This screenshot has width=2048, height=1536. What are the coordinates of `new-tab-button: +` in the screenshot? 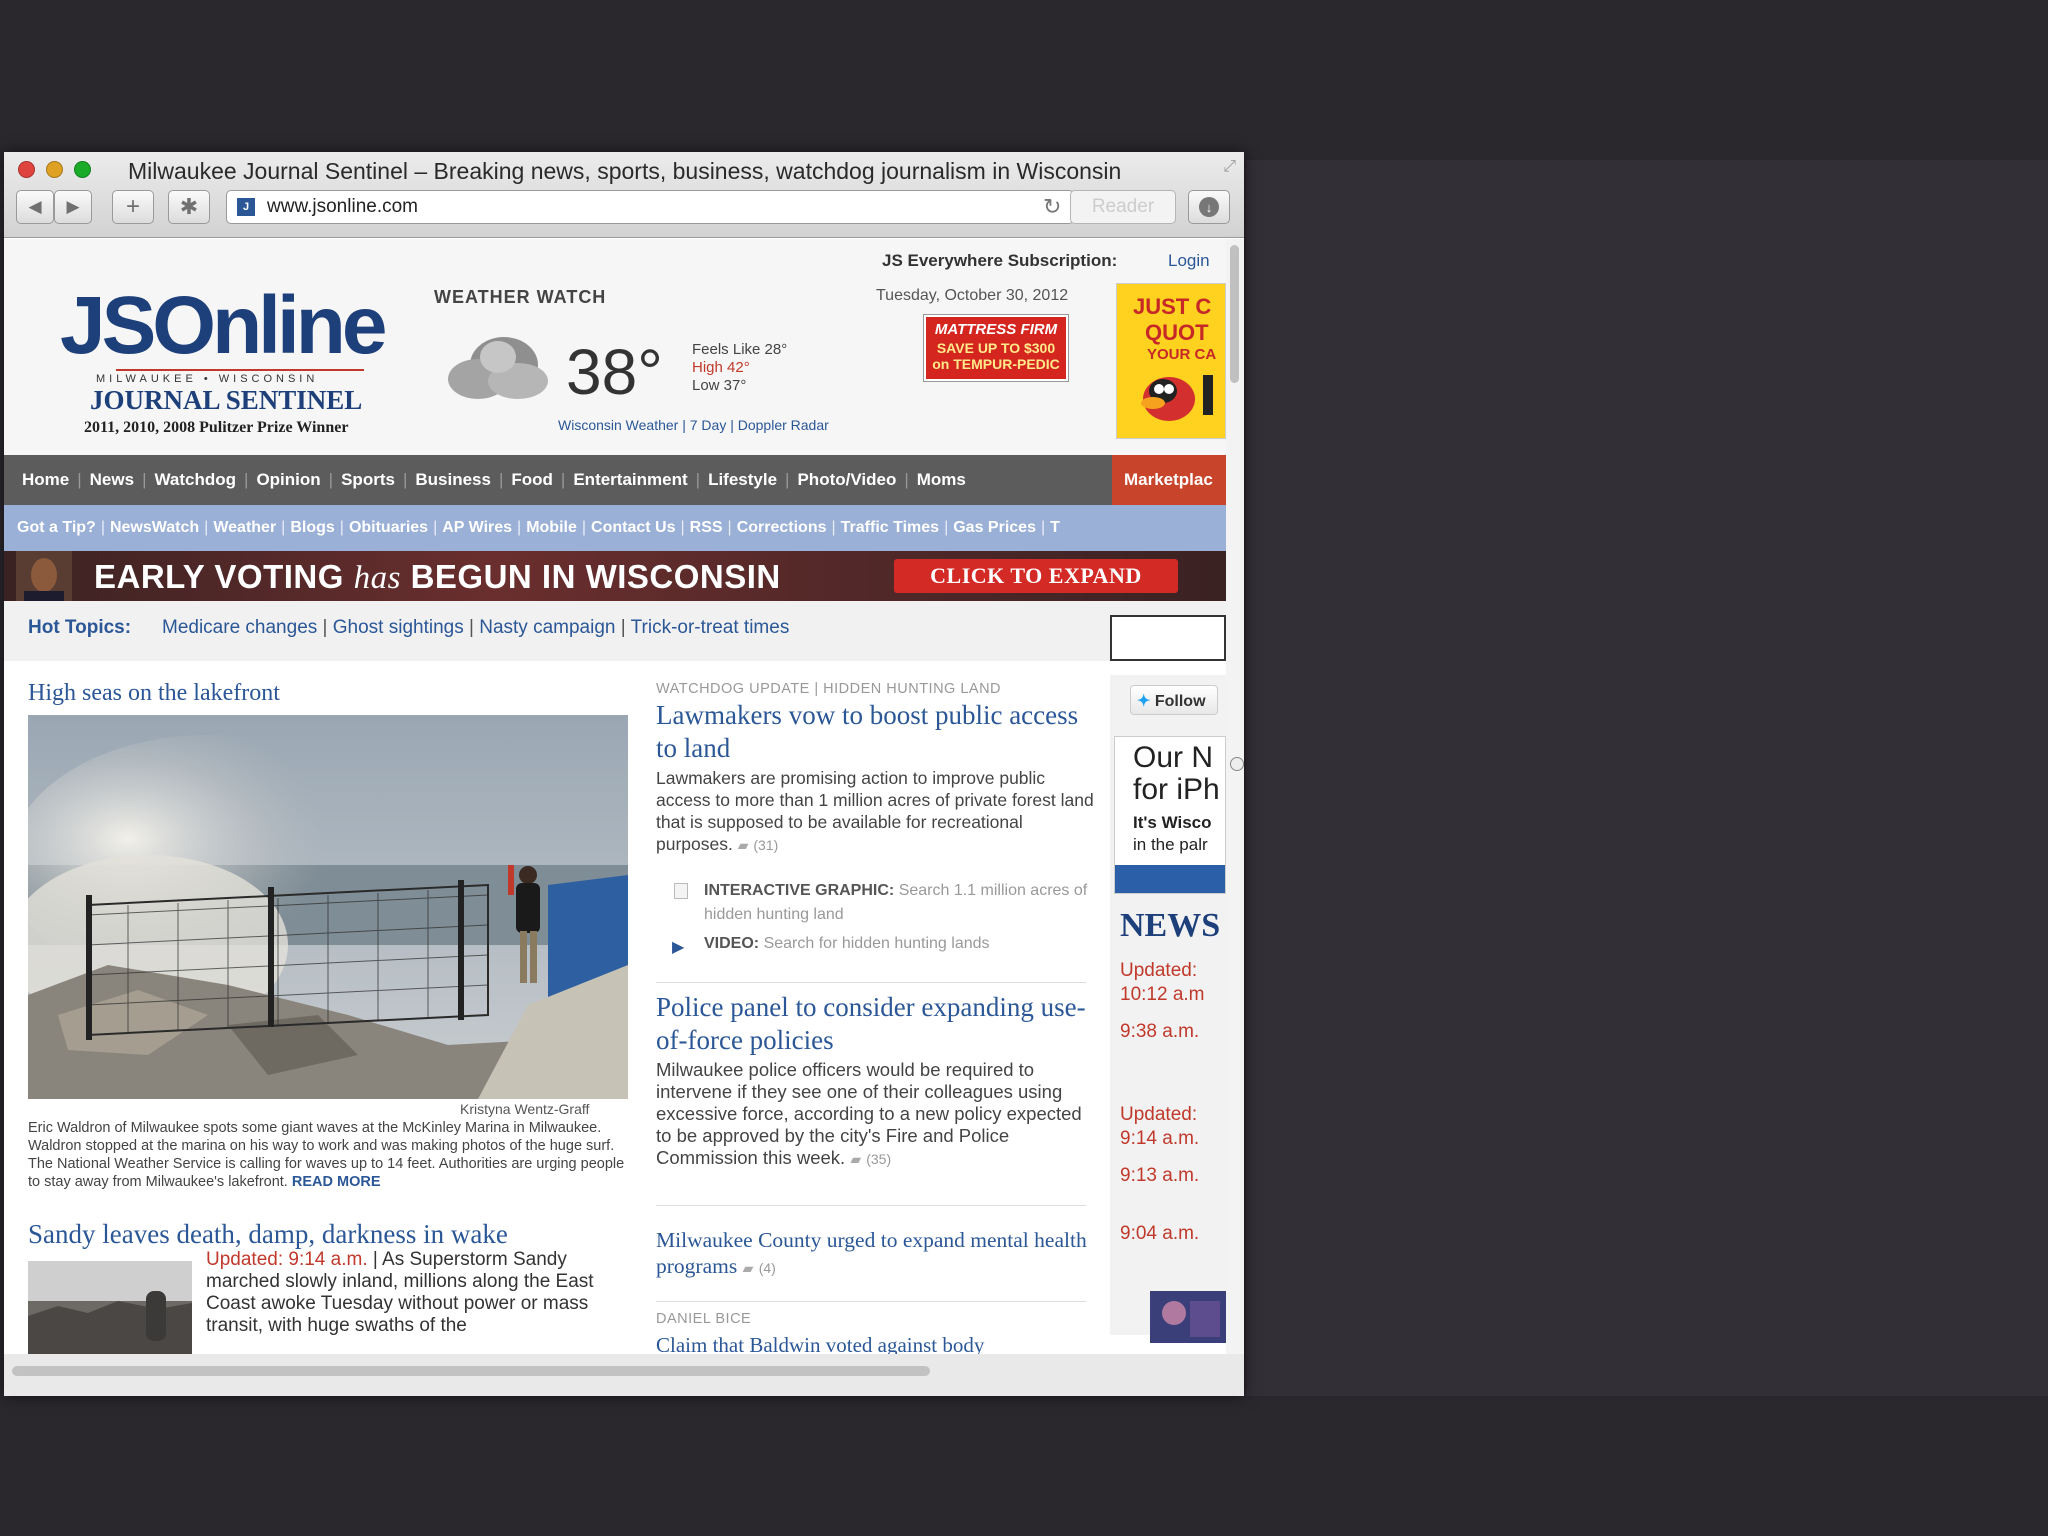 It's located at (133, 207).